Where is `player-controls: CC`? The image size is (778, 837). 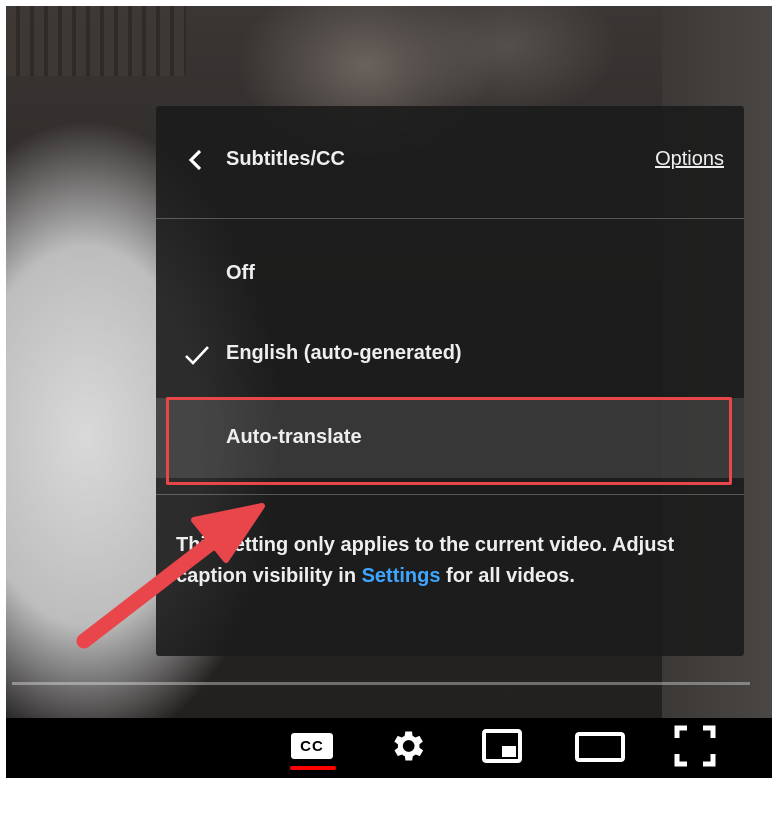
player-controls: CC is located at coordinates (389, 748).